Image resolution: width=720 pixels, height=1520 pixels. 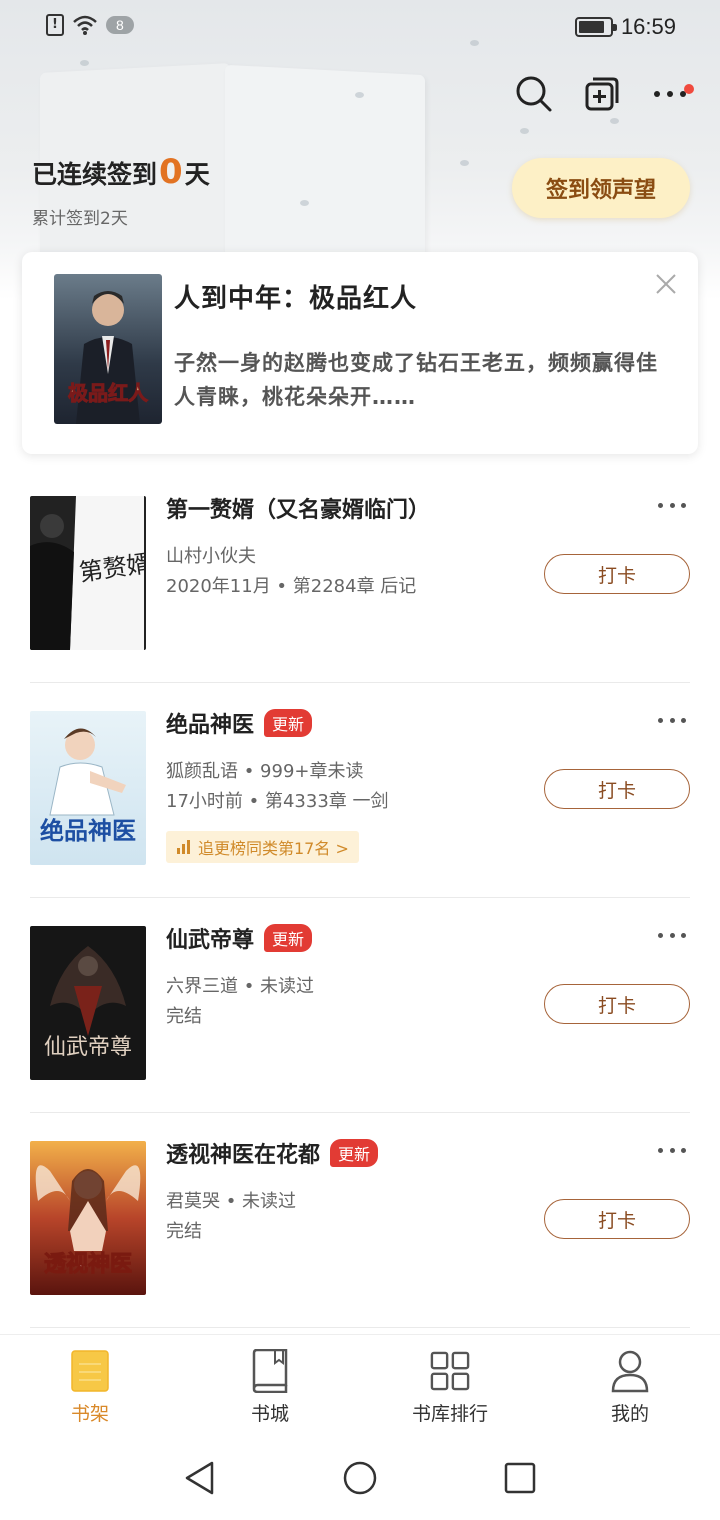 I want to click on book-cover-title: 绝品神医, so click(x=88, y=831).